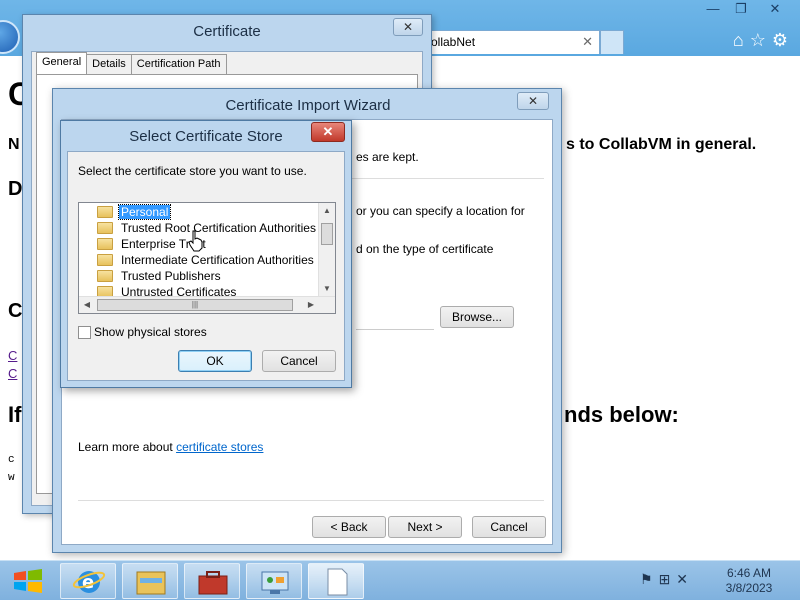 This screenshot has height=600, width=800. I want to click on browser-toolbar-icons: ⌂☆⚙, so click(763, 40).